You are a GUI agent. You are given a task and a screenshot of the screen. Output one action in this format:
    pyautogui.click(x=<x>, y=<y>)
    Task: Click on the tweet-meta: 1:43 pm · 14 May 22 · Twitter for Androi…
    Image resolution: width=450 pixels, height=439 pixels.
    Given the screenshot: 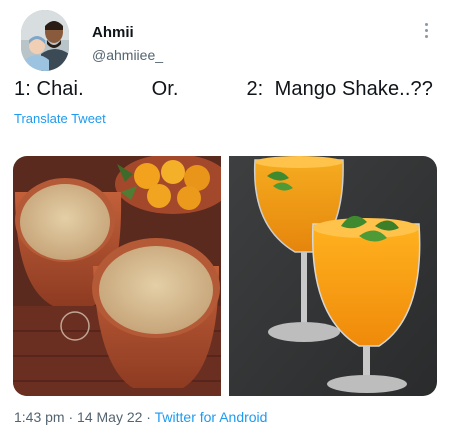 What is the action you would take?
    pyautogui.click(x=140, y=417)
    